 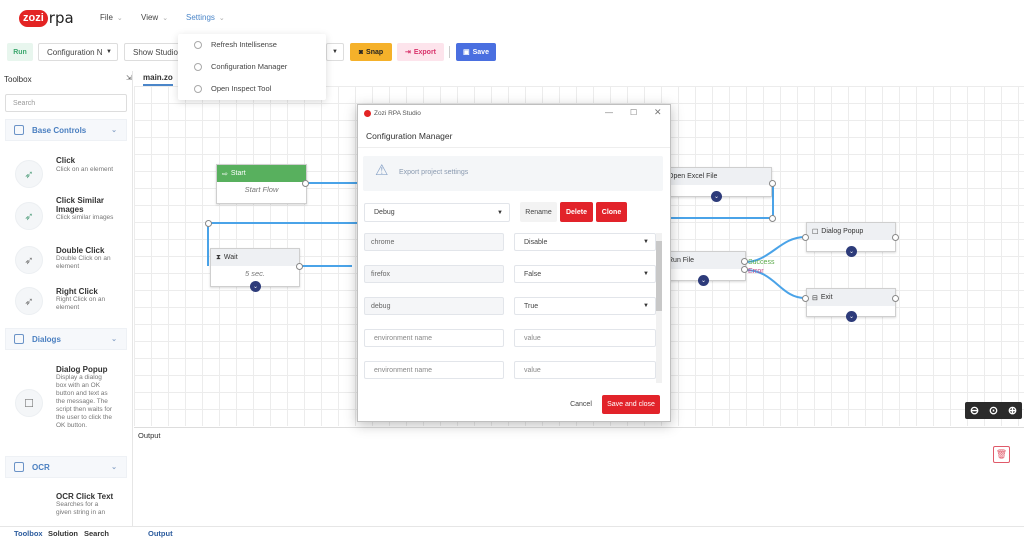 I want to click on exit-icon: ⊟, so click(x=815, y=298).